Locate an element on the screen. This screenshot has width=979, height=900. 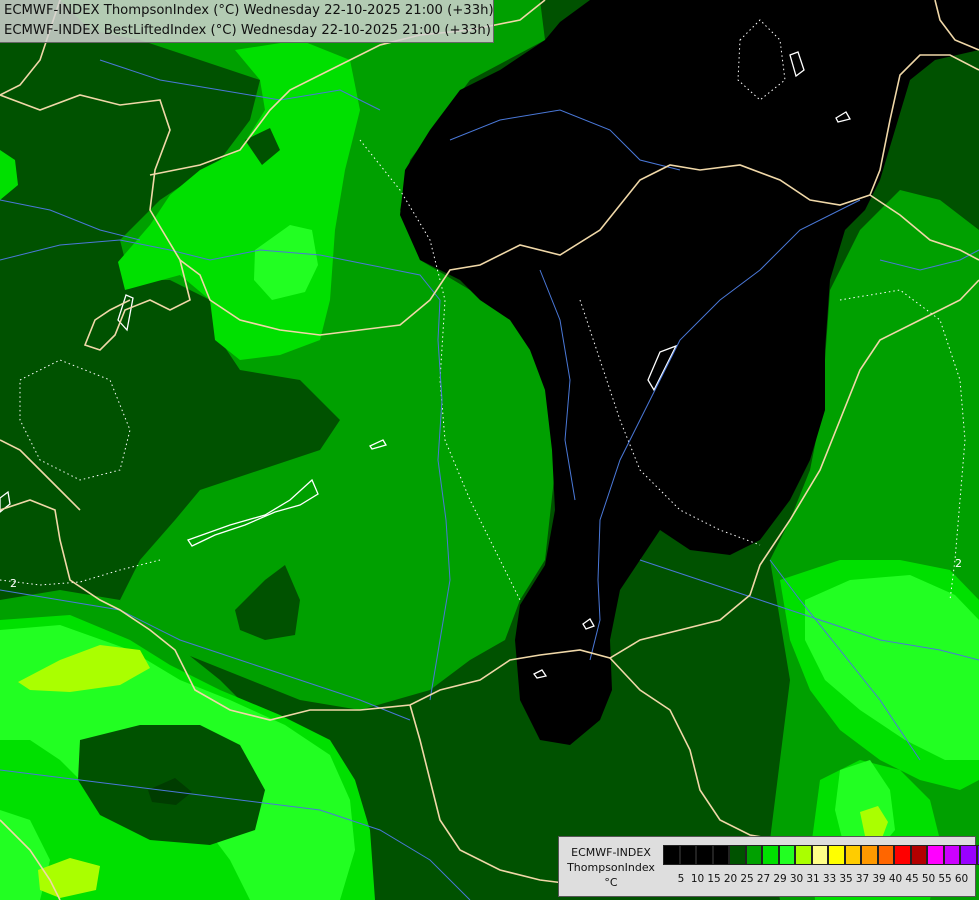
legend-tick-label: 50 is located at coordinates (928, 879).